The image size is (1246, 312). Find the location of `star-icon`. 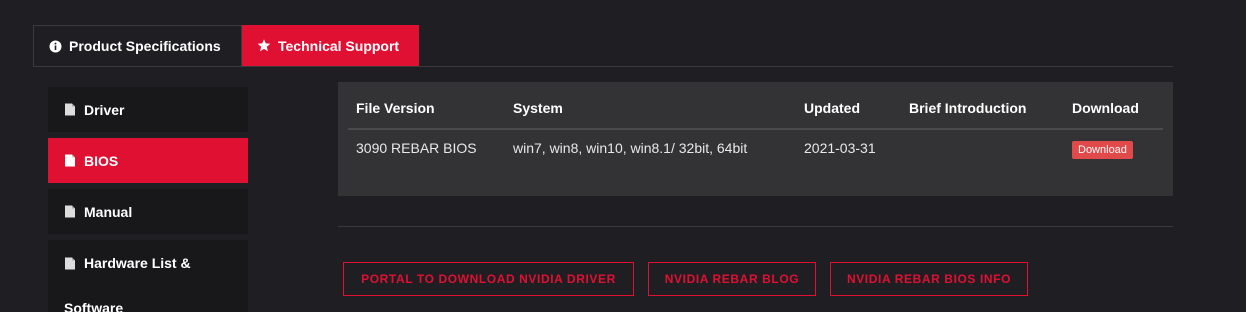

star-icon is located at coordinates (264, 45).